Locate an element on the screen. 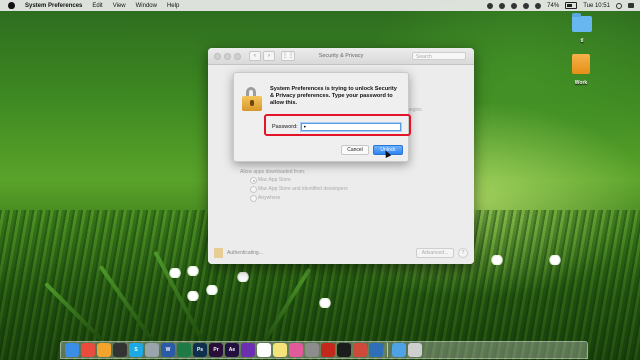  finder-icon is located at coordinates (72, 350).